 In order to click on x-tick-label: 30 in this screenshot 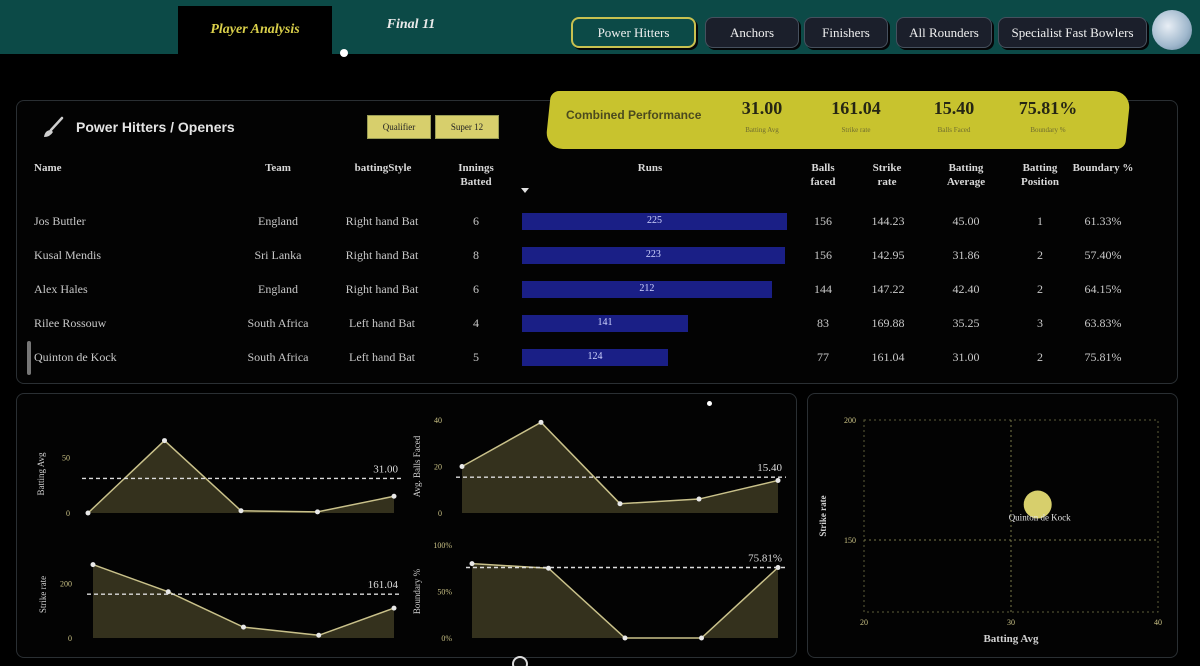, I will do `click(1011, 622)`.